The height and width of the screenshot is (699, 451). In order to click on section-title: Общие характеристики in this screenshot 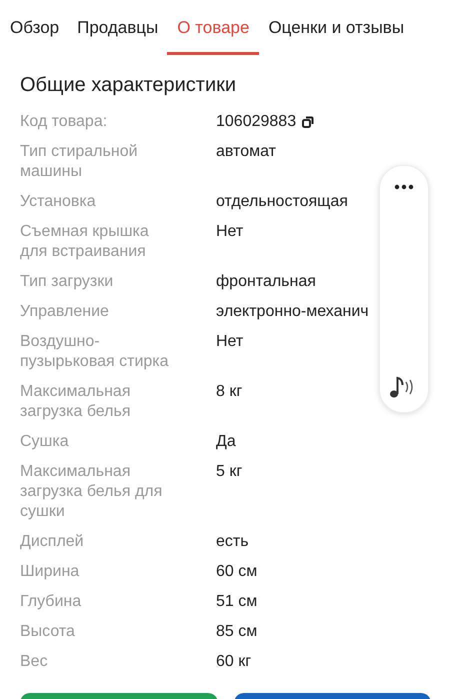, I will do `click(129, 85)`.